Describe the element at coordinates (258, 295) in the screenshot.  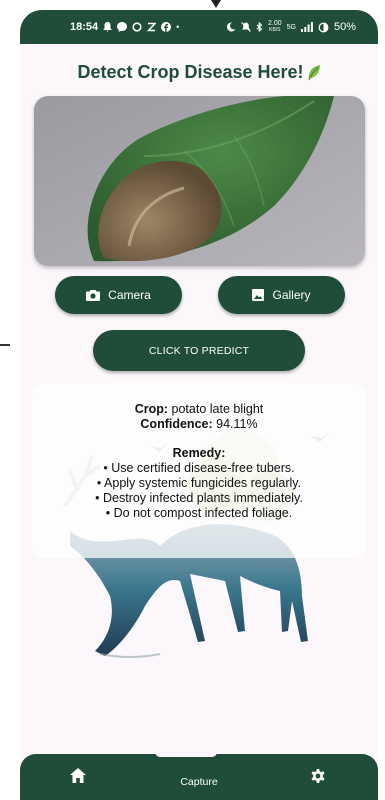
I see `gallery-icon` at that location.